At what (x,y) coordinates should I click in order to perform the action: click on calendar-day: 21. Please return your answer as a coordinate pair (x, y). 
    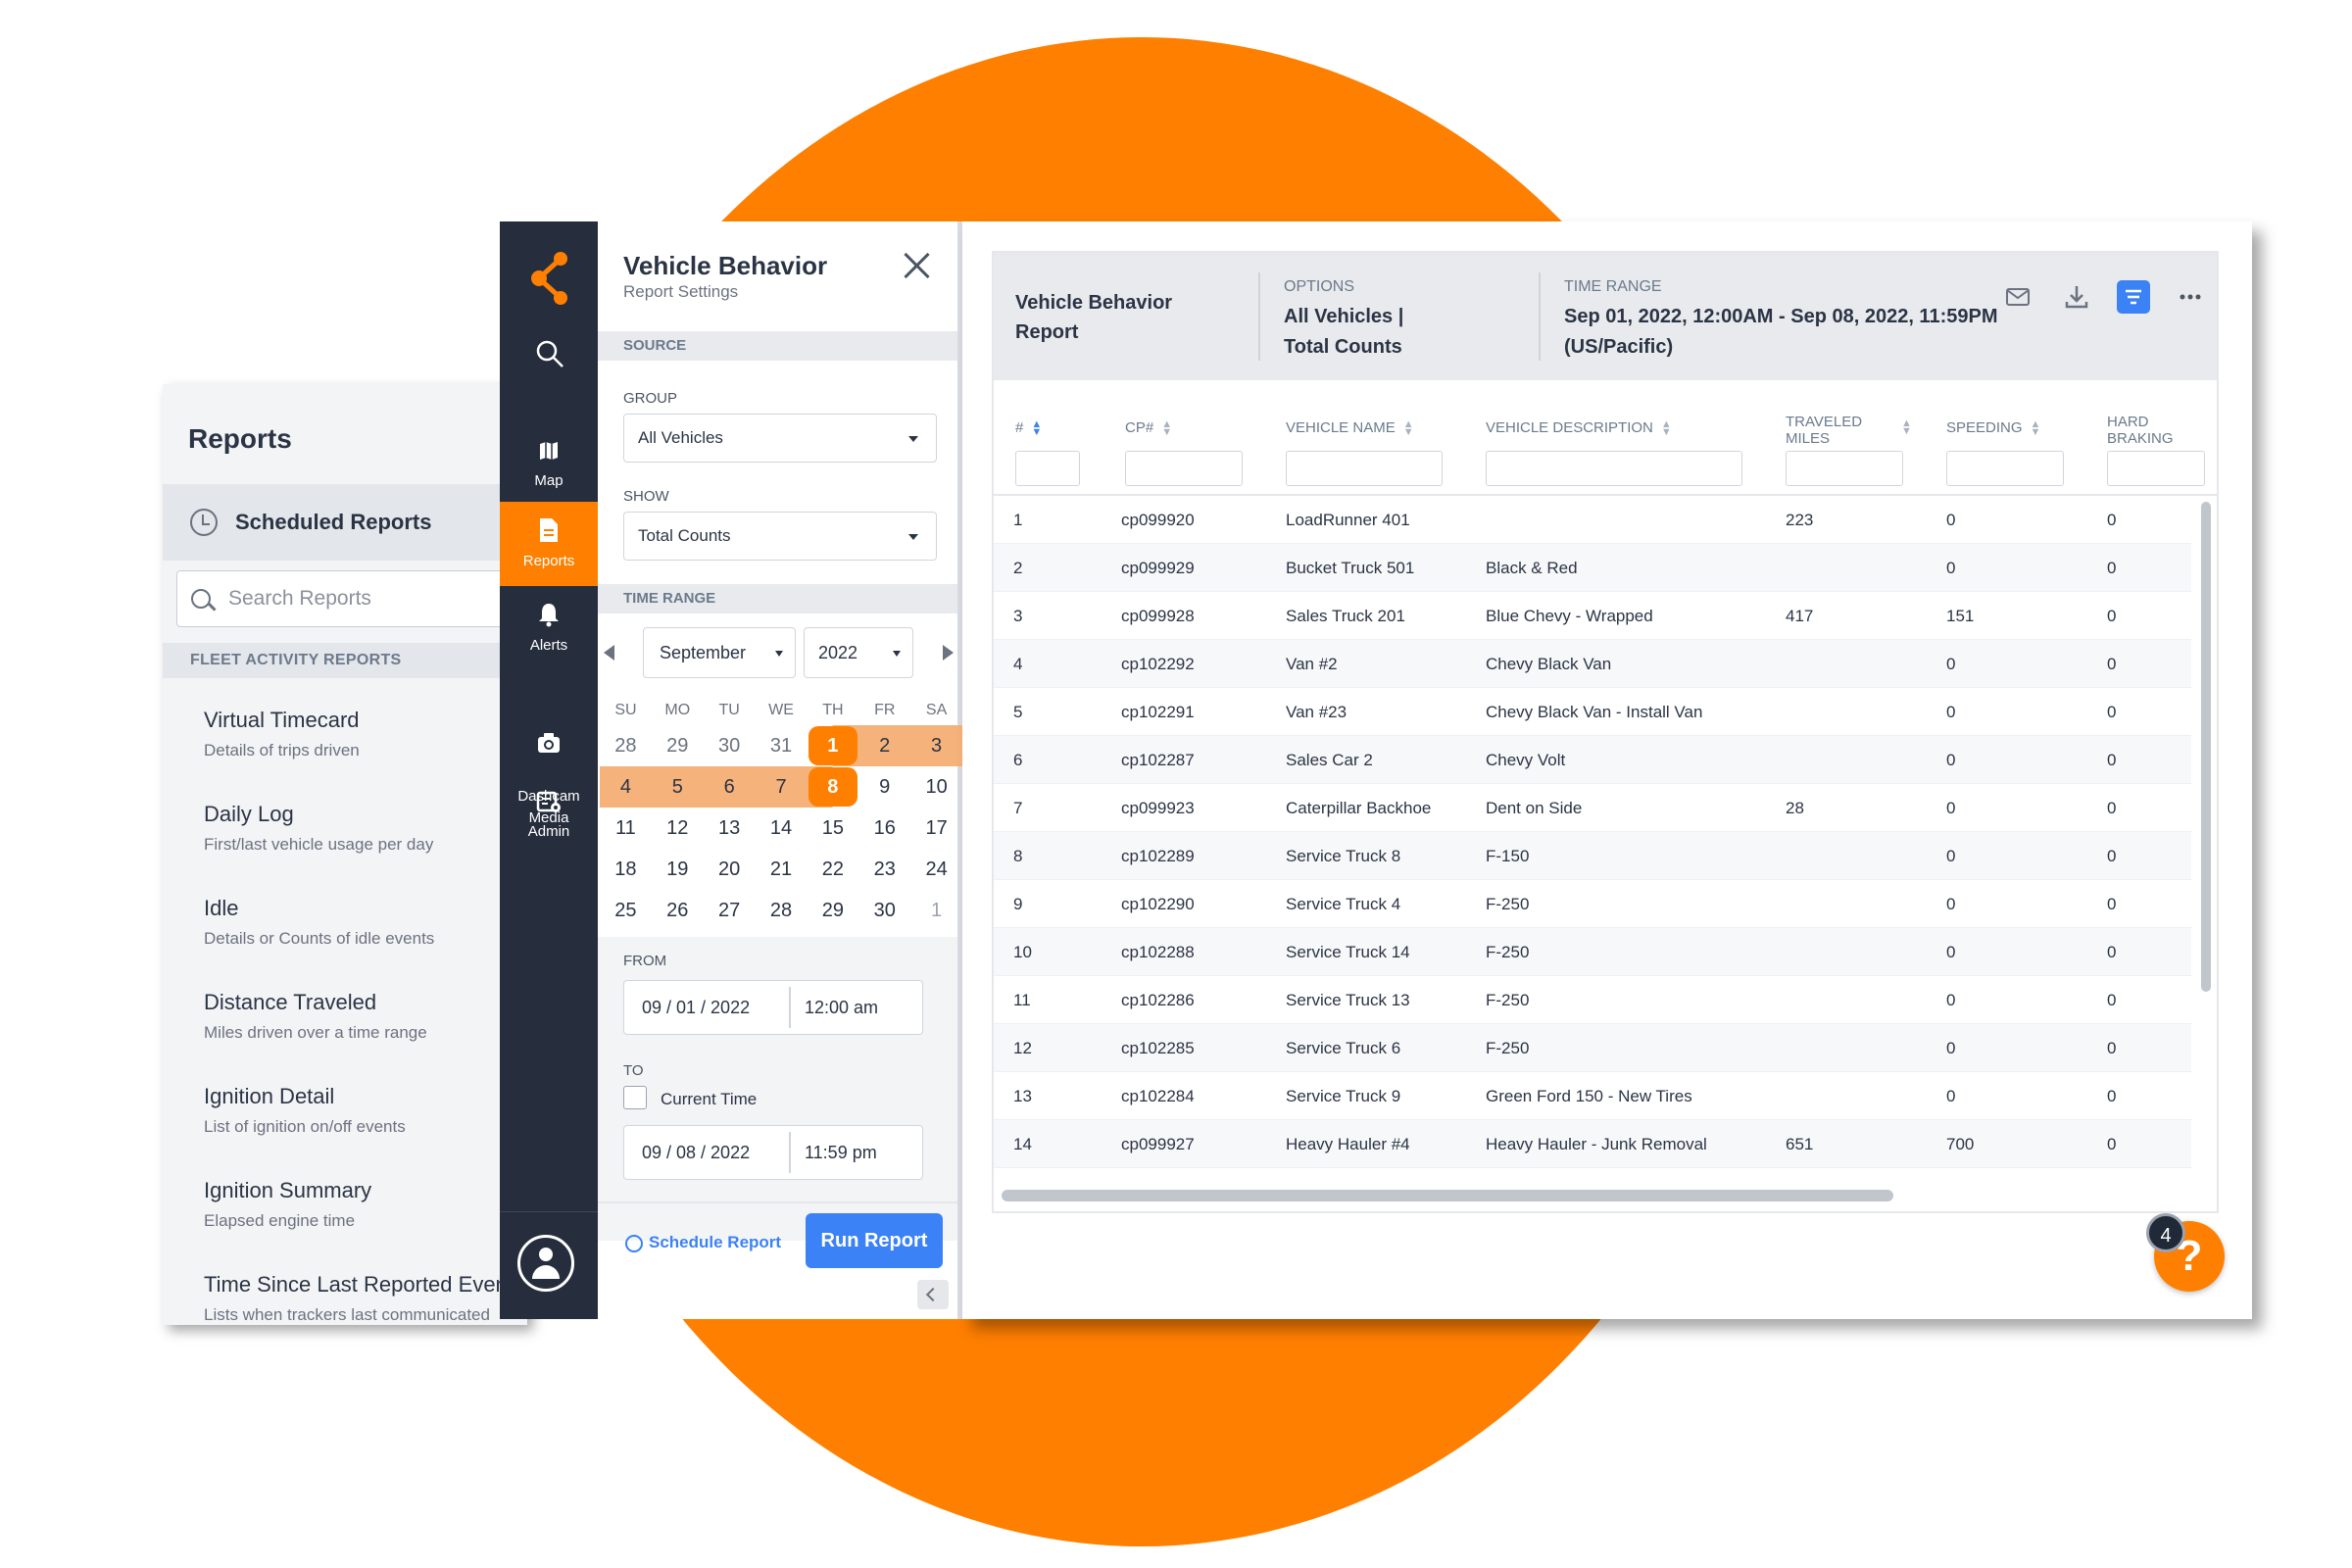
    Looking at the image, I should click on (782, 869).